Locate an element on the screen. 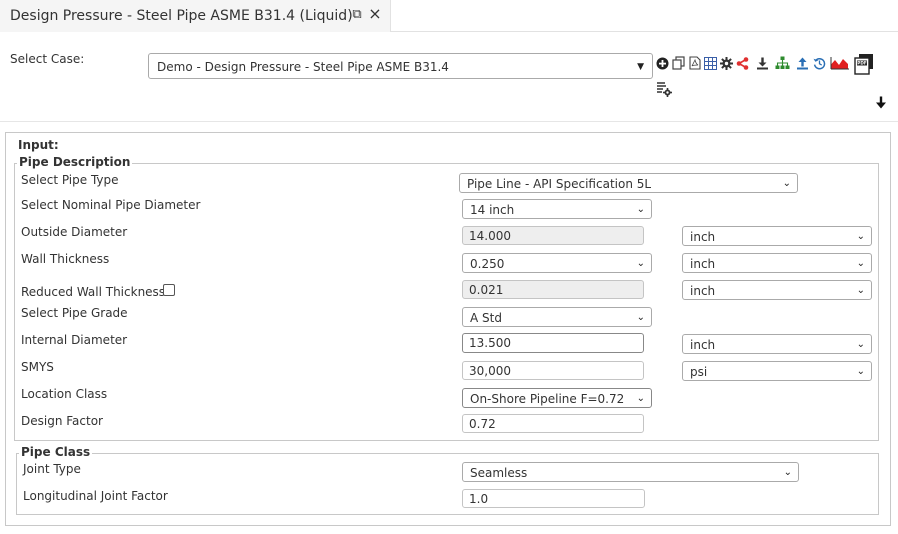 This screenshot has height=534, width=898. wall-thickness-unit-select: inch ⌄ is located at coordinates (777, 263).